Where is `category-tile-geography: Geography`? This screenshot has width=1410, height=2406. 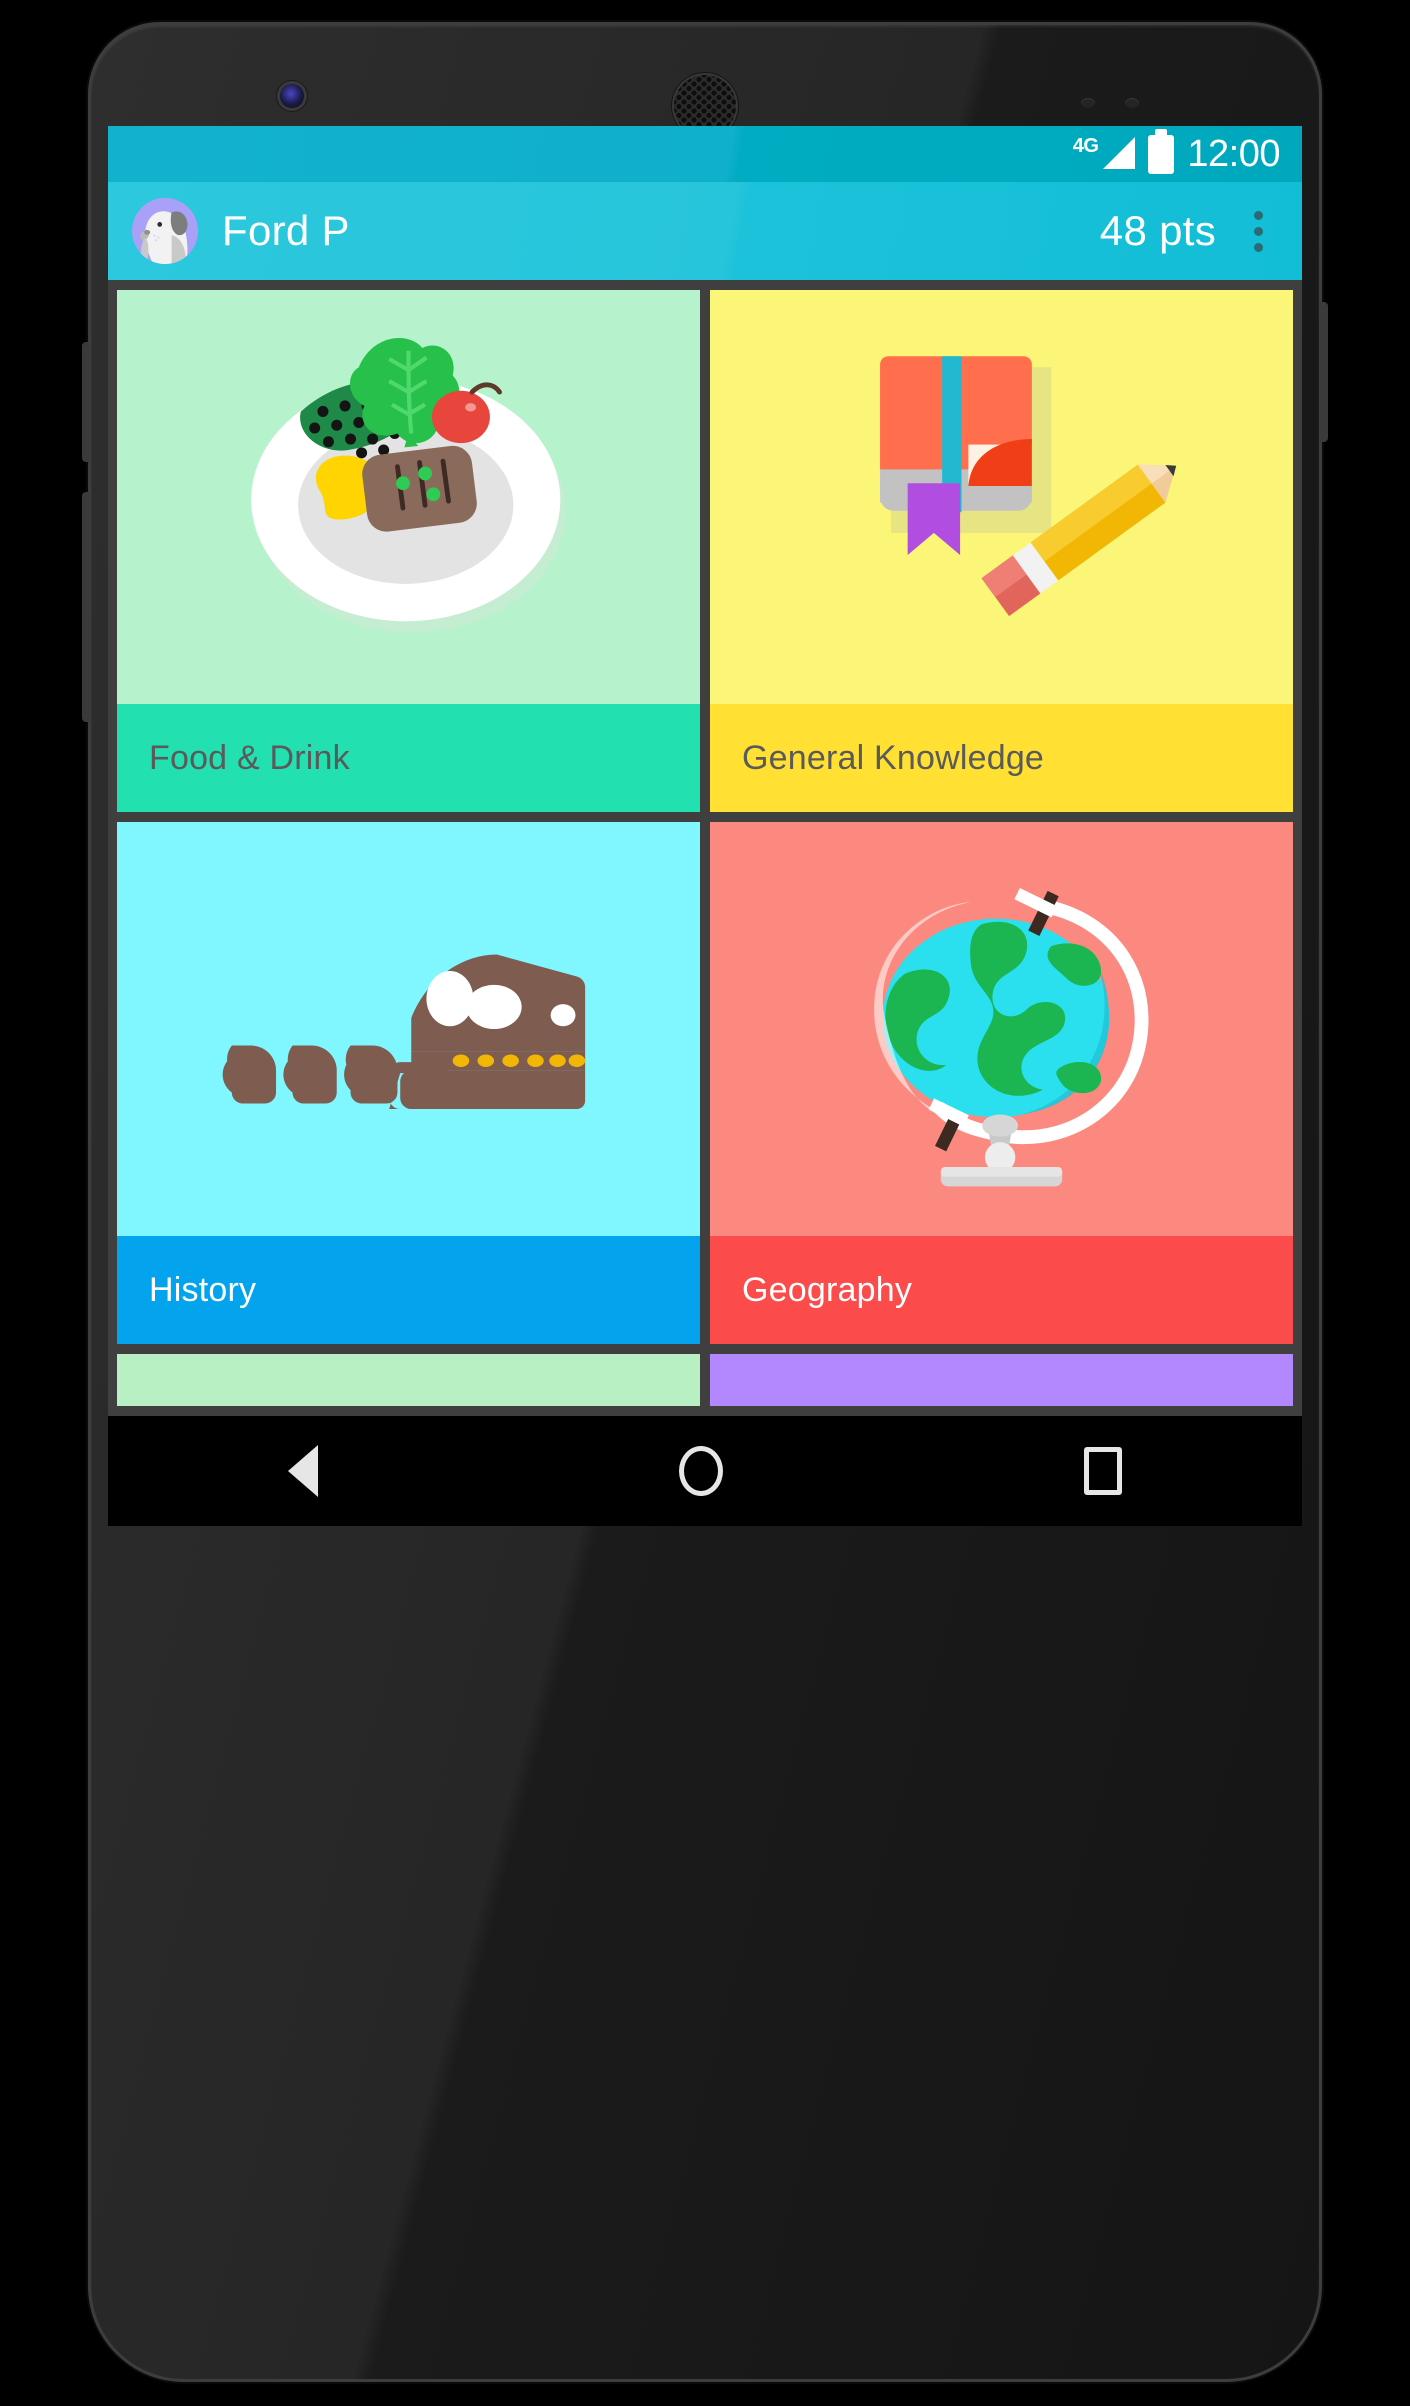 category-tile-geography: Geography is located at coordinates (1001, 1083).